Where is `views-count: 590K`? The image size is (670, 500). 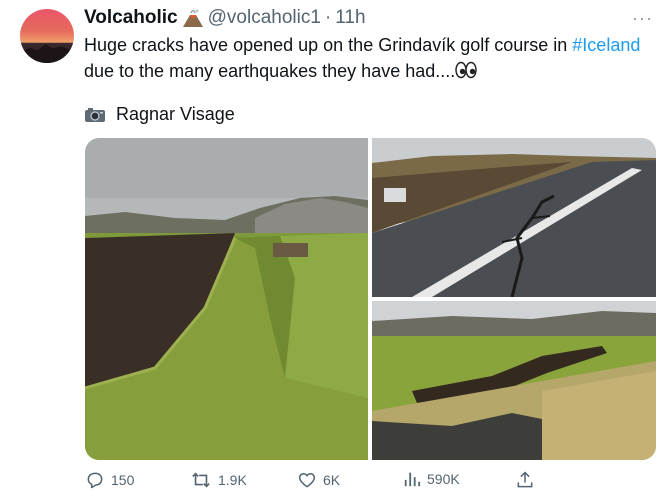
views-count: 590K is located at coordinates (443, 479).